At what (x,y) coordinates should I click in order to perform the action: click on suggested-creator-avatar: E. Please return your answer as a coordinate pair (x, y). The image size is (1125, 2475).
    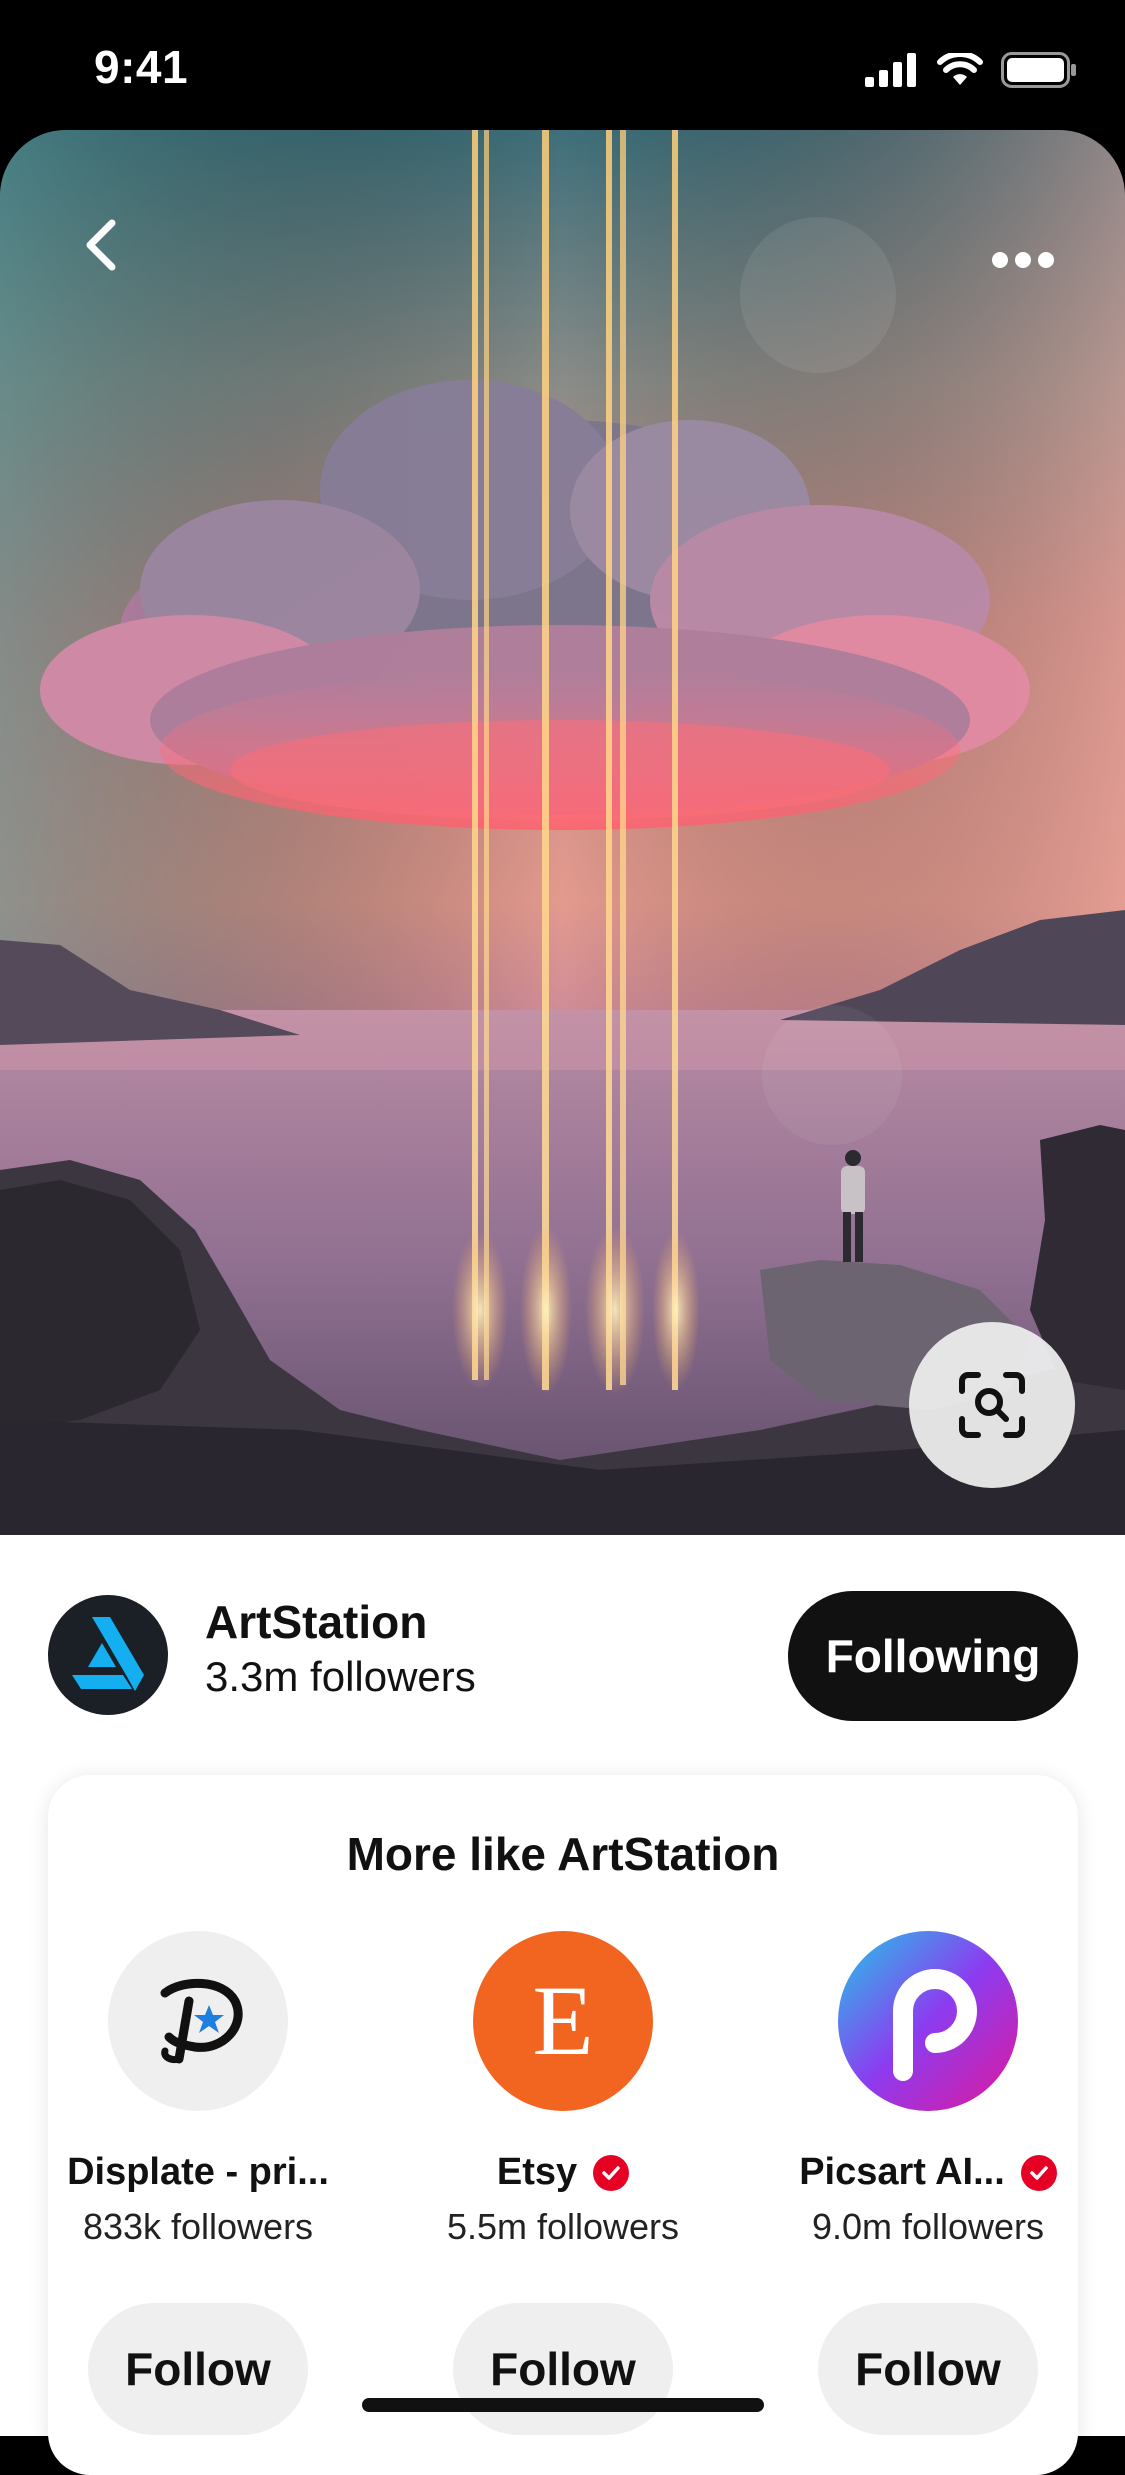
    Looking at the image, I should click on (563, 2021).